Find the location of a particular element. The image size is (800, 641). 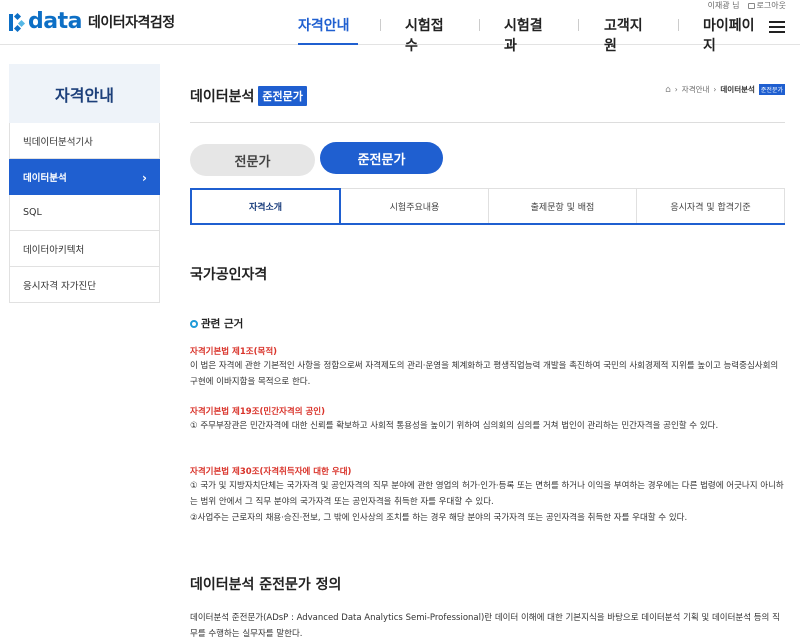

utility-links: 이재광 님 로그아웃 is located at coordinates (747, 5).